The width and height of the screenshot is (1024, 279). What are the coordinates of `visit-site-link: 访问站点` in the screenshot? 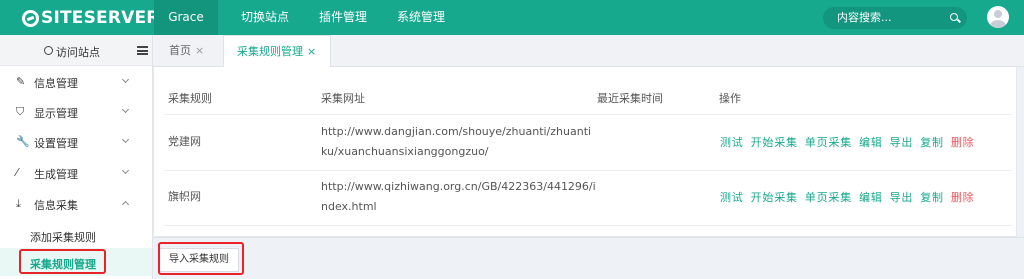 It's located at (78, 52).